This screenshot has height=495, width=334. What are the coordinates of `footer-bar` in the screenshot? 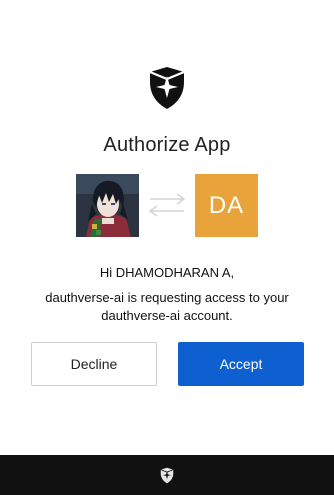 It's located at (167, 475).